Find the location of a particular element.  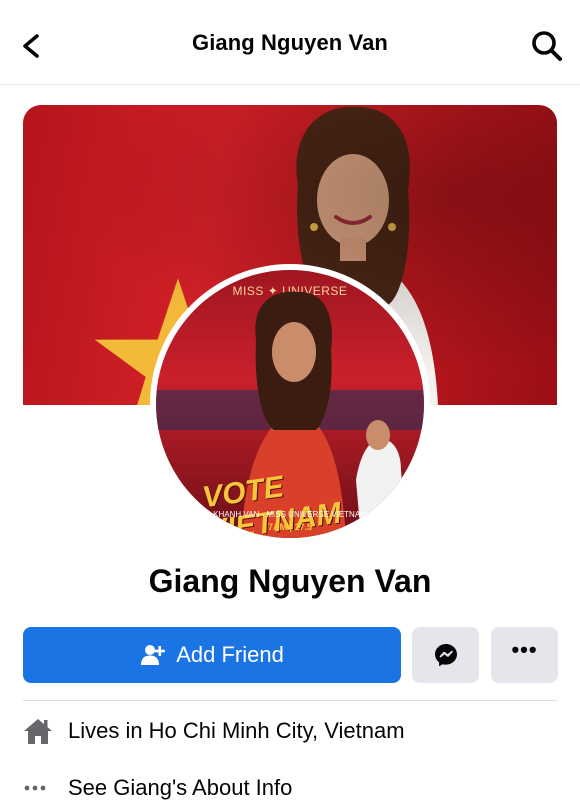

more-icon: ••• is located at coordinates (524, 649).